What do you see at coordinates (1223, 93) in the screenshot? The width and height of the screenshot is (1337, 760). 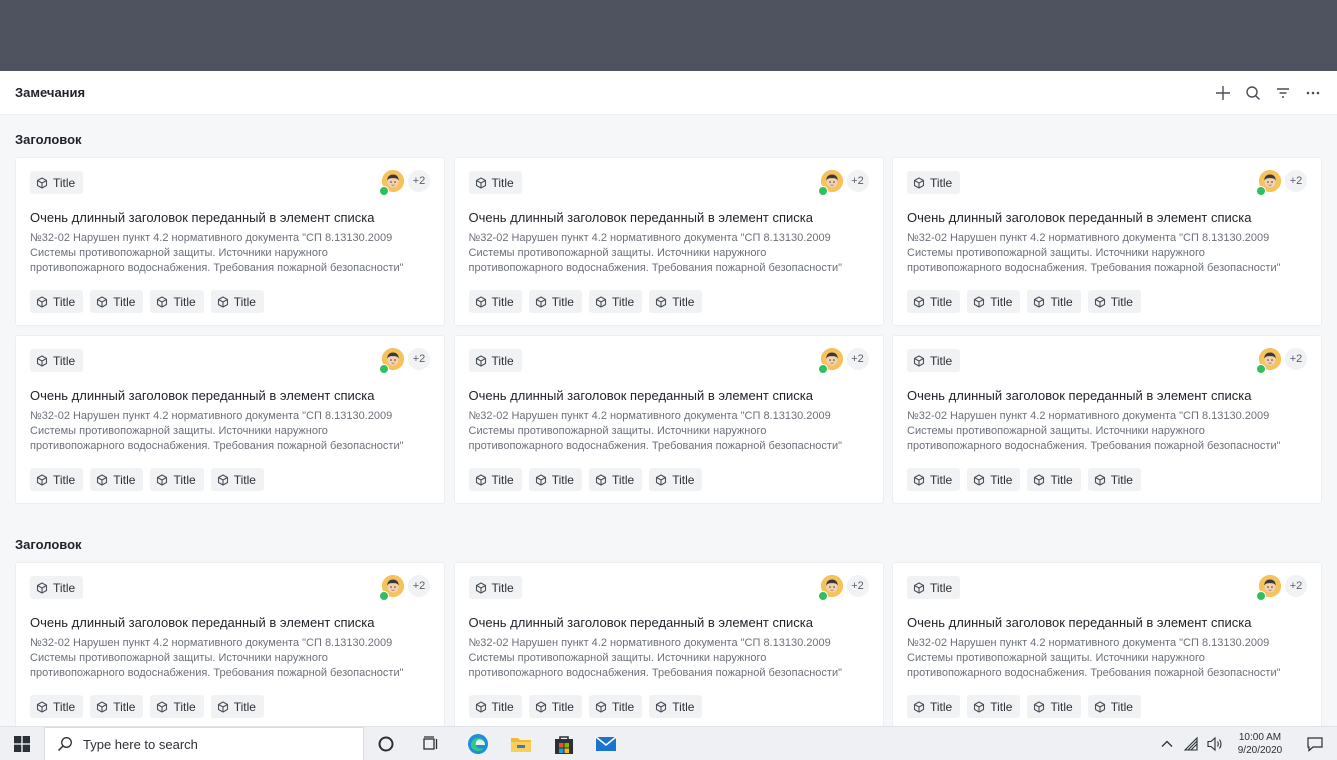 I see `add-button` at bounding box center [1223, 93].